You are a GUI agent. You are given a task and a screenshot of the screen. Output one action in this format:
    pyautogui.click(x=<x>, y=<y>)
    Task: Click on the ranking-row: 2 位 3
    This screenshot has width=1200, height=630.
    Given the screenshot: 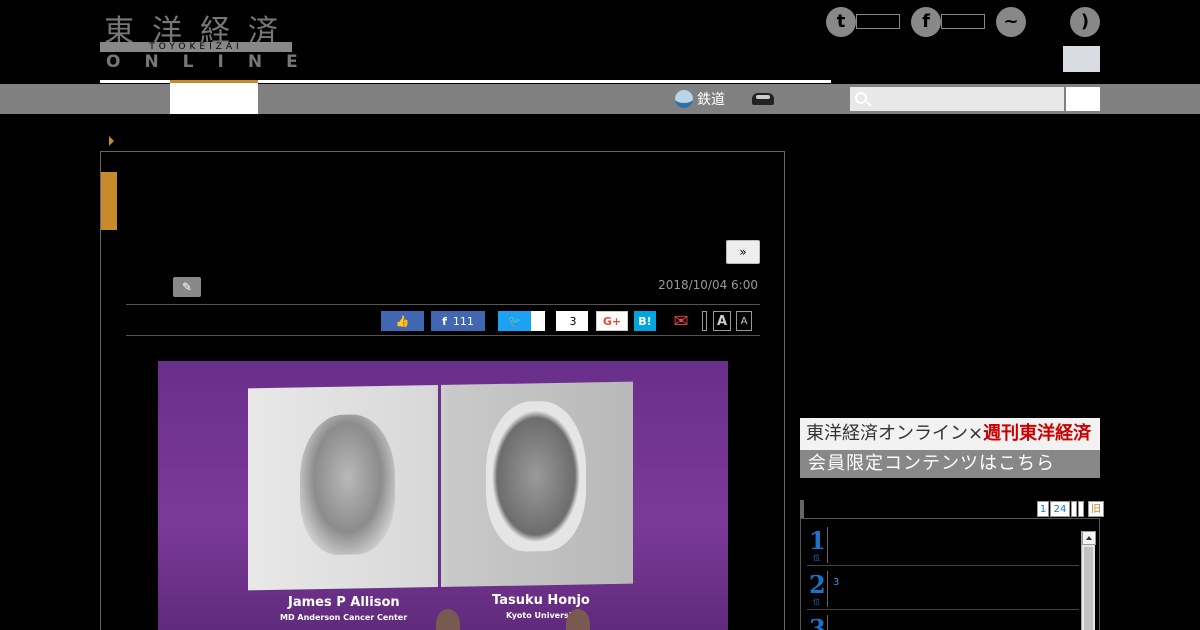 What is the action you would take?
    pyautogui.click(x=943, y=588)
    